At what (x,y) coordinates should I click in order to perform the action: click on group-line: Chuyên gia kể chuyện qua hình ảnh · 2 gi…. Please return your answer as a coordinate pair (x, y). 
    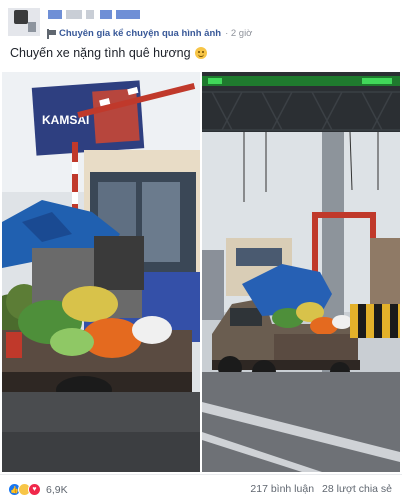
    Looking at the image, I should click on (149, 33).